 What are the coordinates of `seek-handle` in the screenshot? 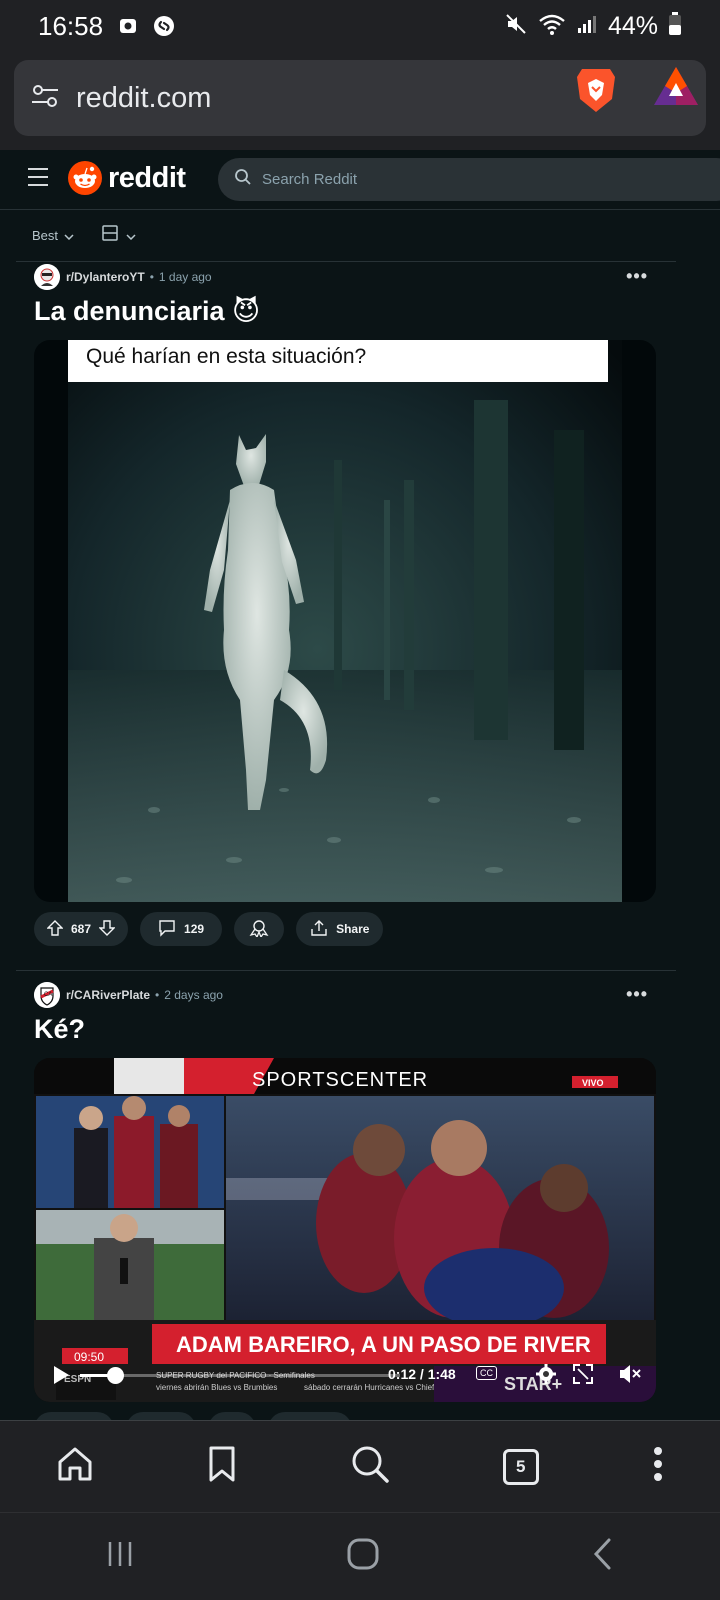 It's located at (116, 1375).